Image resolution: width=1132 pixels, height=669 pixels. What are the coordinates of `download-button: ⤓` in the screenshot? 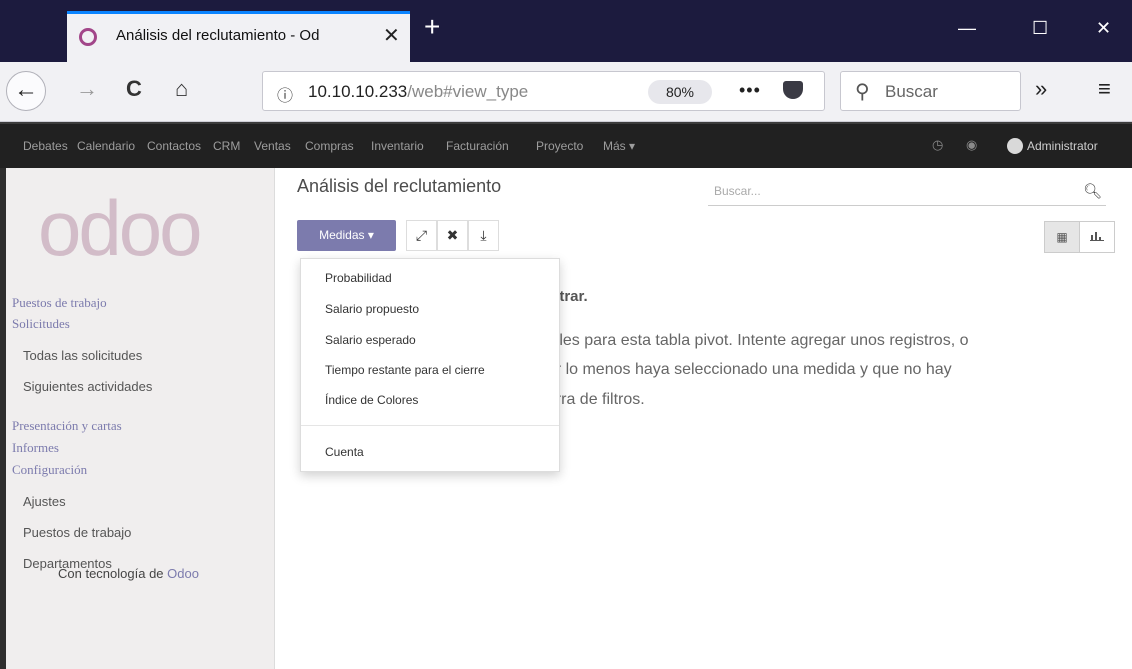 It's located at (483, 235).